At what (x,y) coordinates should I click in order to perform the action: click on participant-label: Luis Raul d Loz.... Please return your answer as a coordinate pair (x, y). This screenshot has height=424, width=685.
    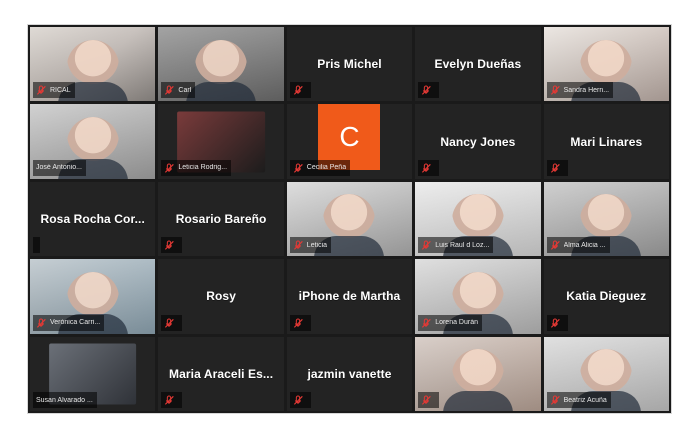
    Looking at the image, I should click on (456, 245).